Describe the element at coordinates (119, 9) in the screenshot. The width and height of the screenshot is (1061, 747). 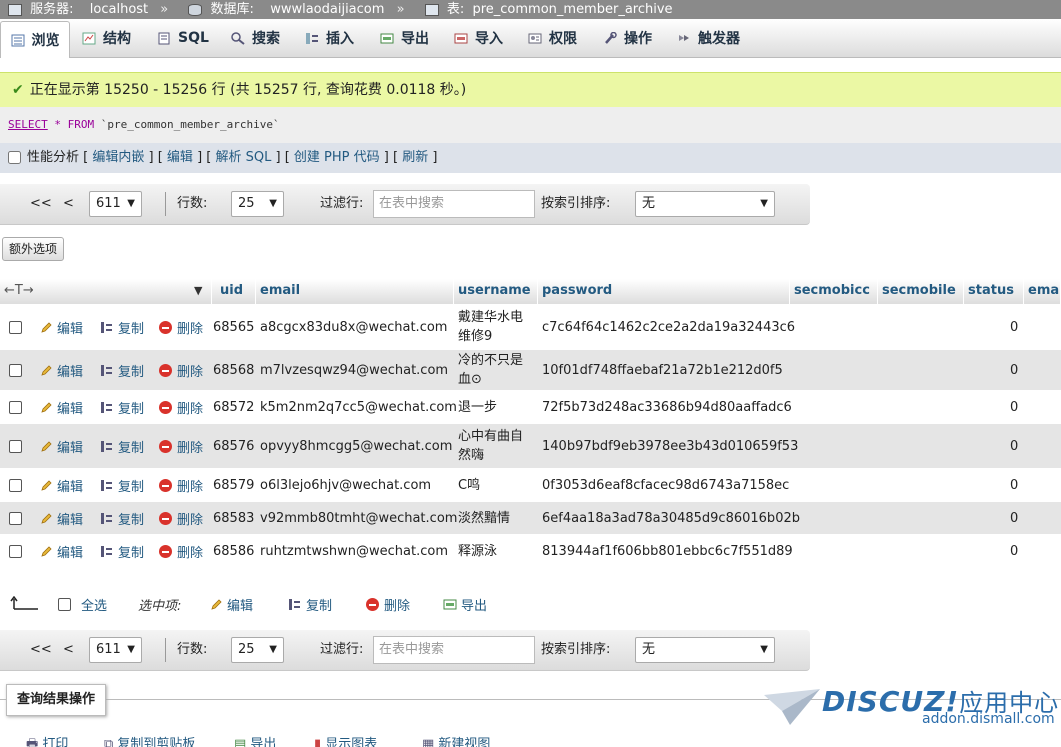
I see `server-link: localhost` at that location.